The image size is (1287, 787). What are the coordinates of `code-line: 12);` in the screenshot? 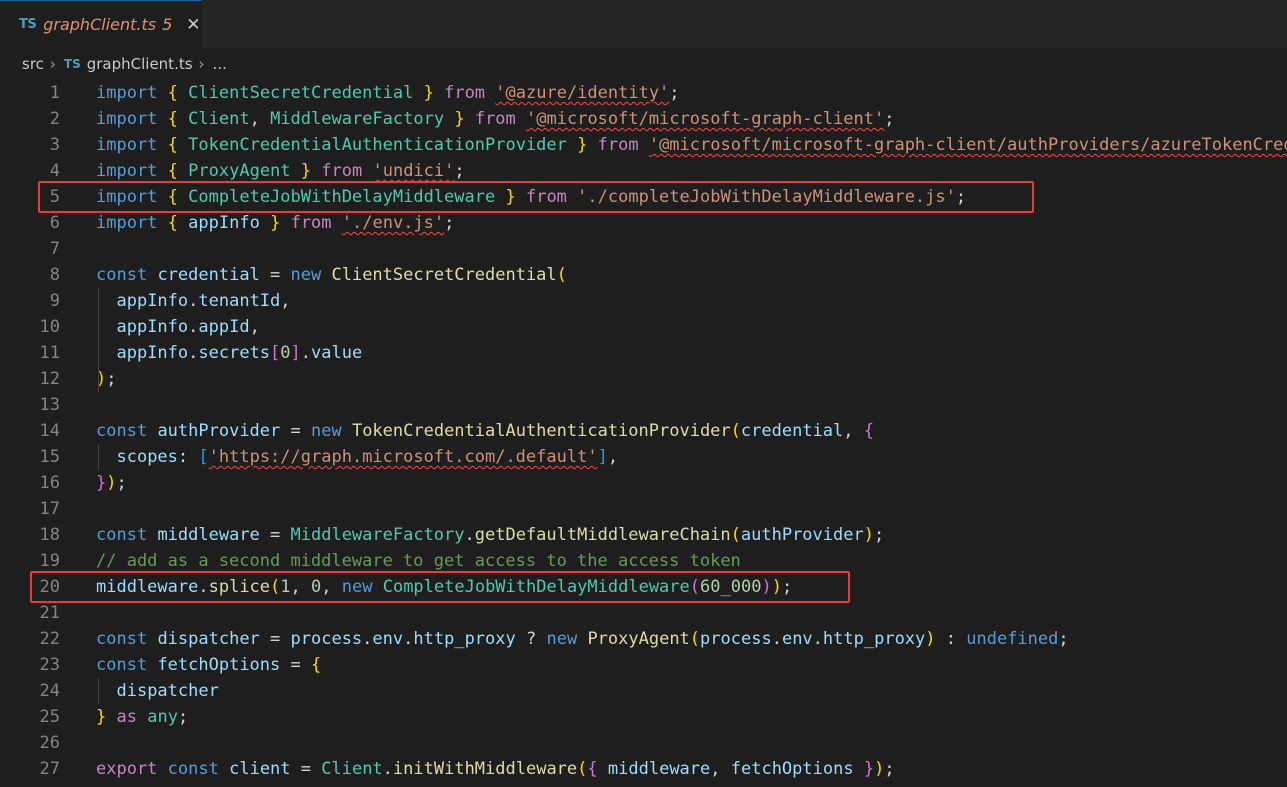 It's located at (643, 379).